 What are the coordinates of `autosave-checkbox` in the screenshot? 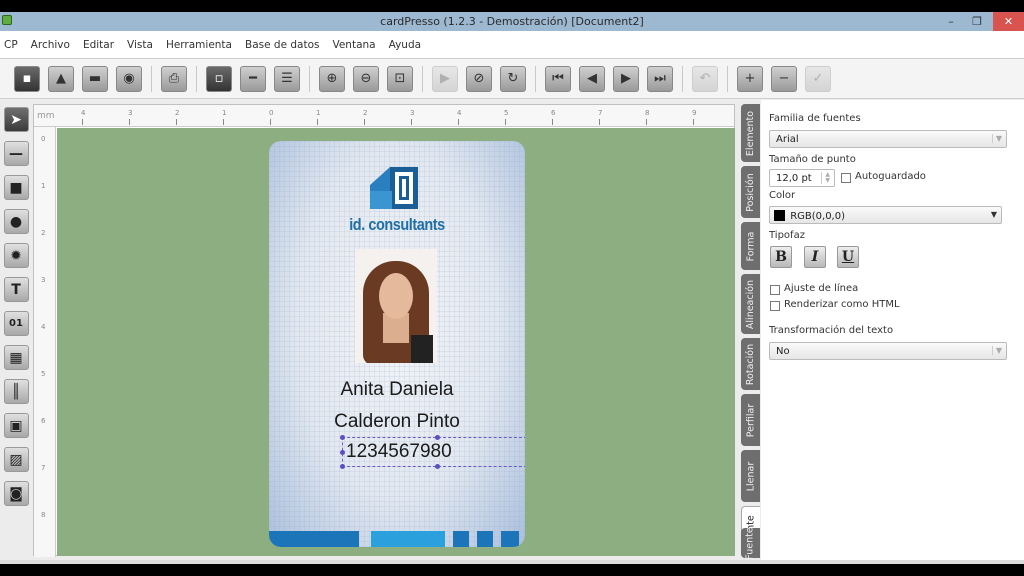 It's located at (846, 178).